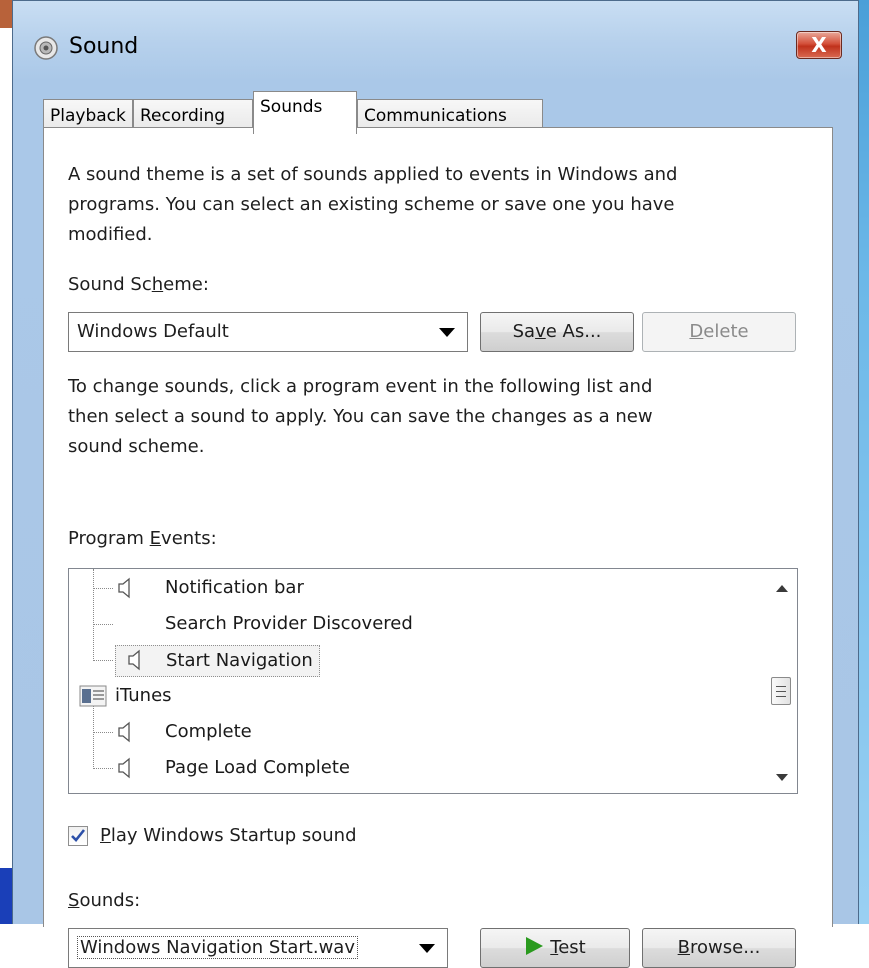  I want to click on taskbar-edge, so click(6, 896).